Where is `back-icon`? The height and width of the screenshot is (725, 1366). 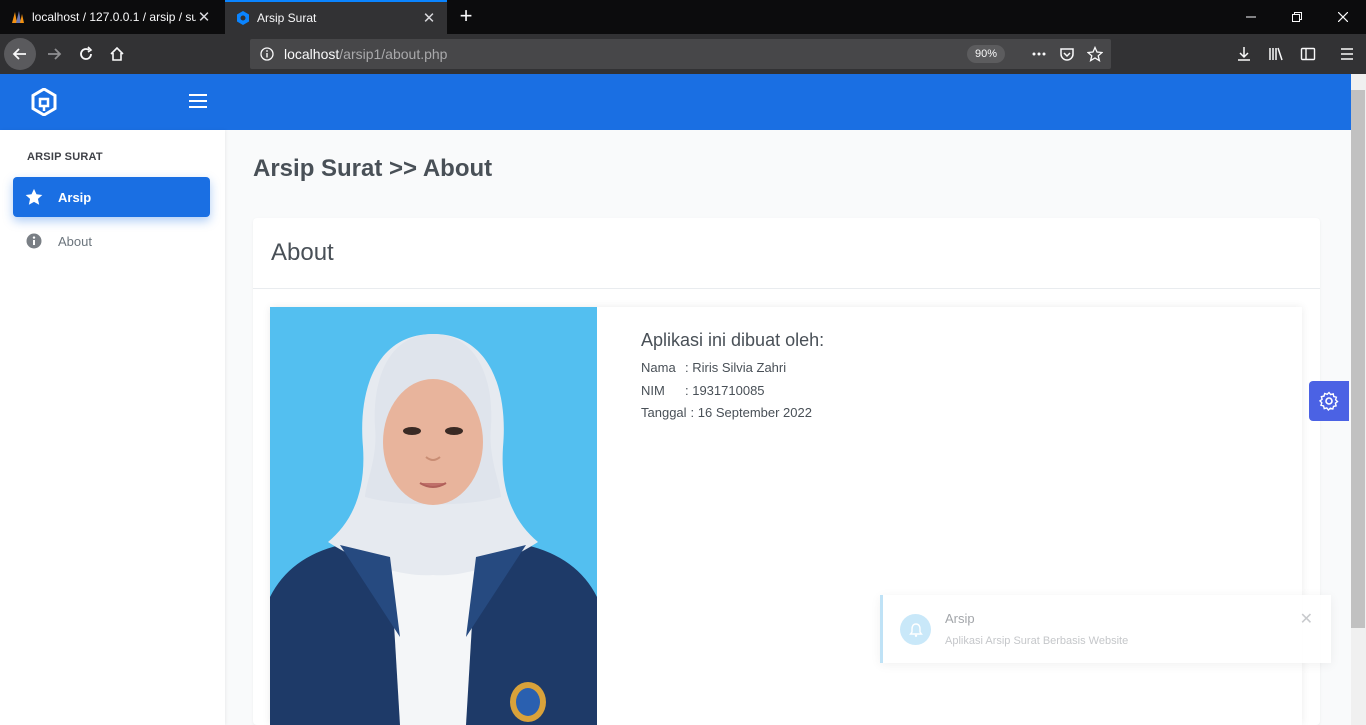
back-icon is located at coordinates (20, 54).